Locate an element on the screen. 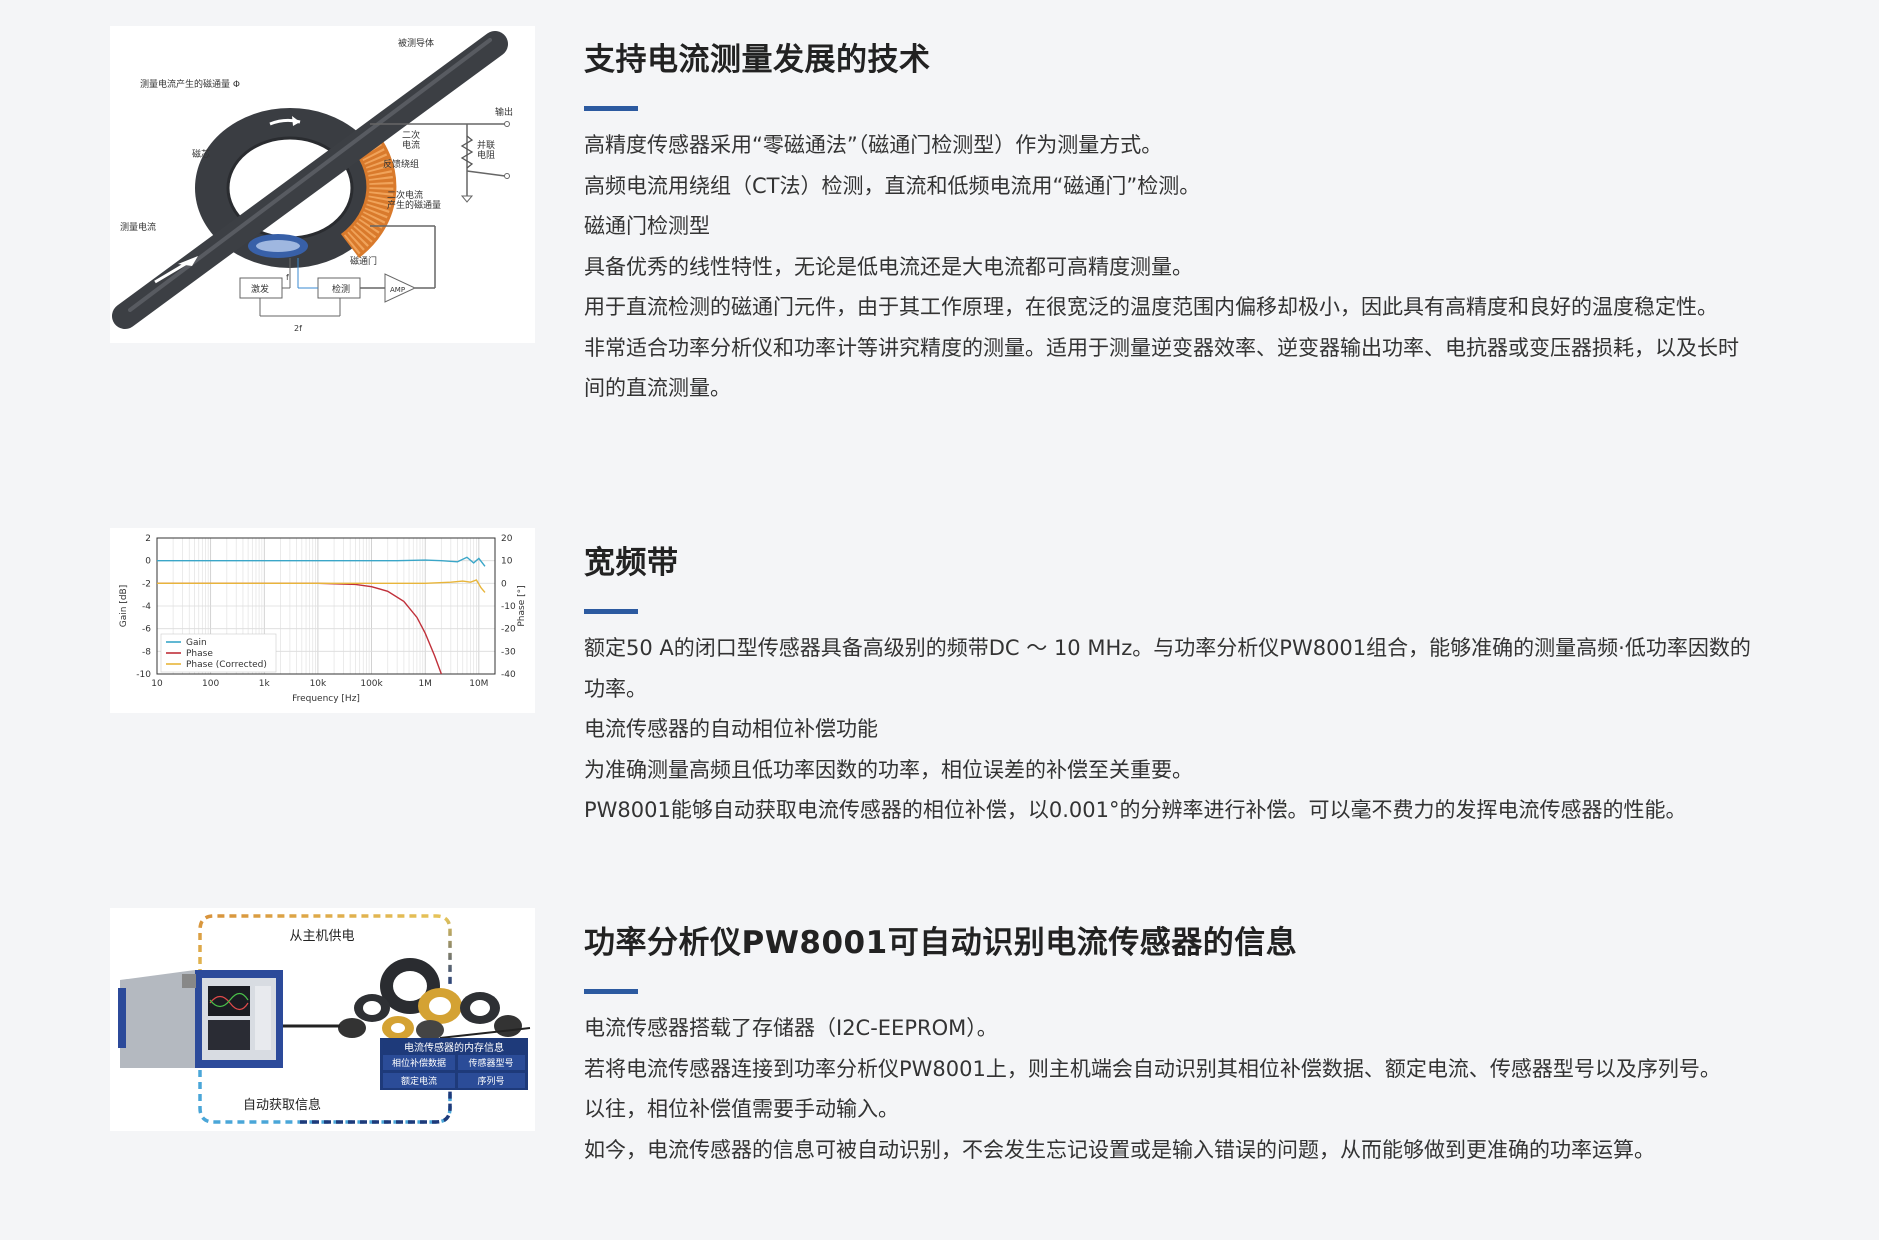 The width and height of the screenshot is (1879, 1240). legend-label: Phase (Corrected) is located at coordinates (226, 665).